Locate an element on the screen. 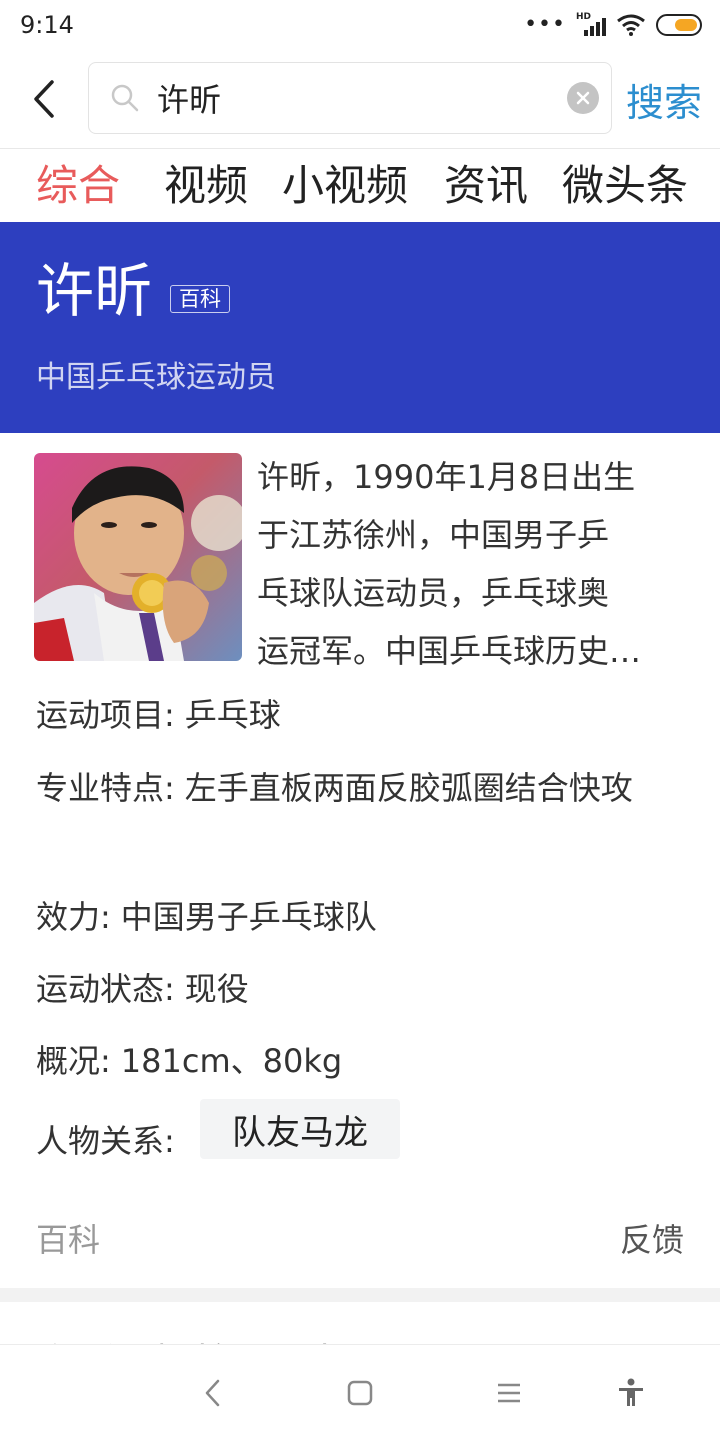 The width and height of the screenshot is (720, 1440). nav-menu-icon is located at coordinates (509, 1393).